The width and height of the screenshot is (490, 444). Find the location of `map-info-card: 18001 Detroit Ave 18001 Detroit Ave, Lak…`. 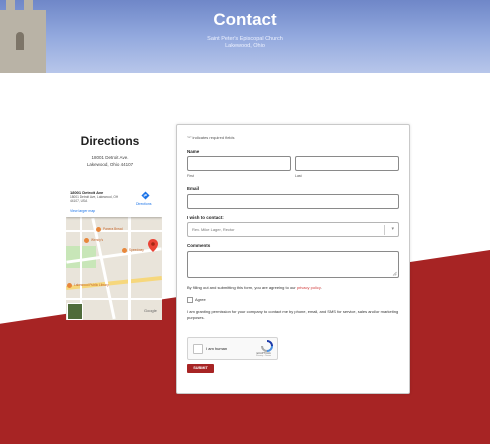

map-info-card: 18001 Detroit Ave 18001 Detroit Ave, Lak… is located at coordinates (114, 201).